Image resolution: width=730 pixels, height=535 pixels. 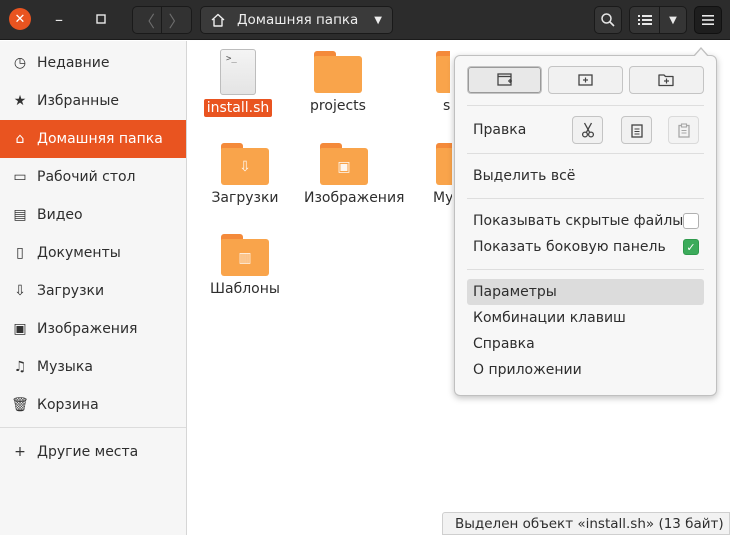 I want to click on new-tab-icon, so click(x=585, y=80).